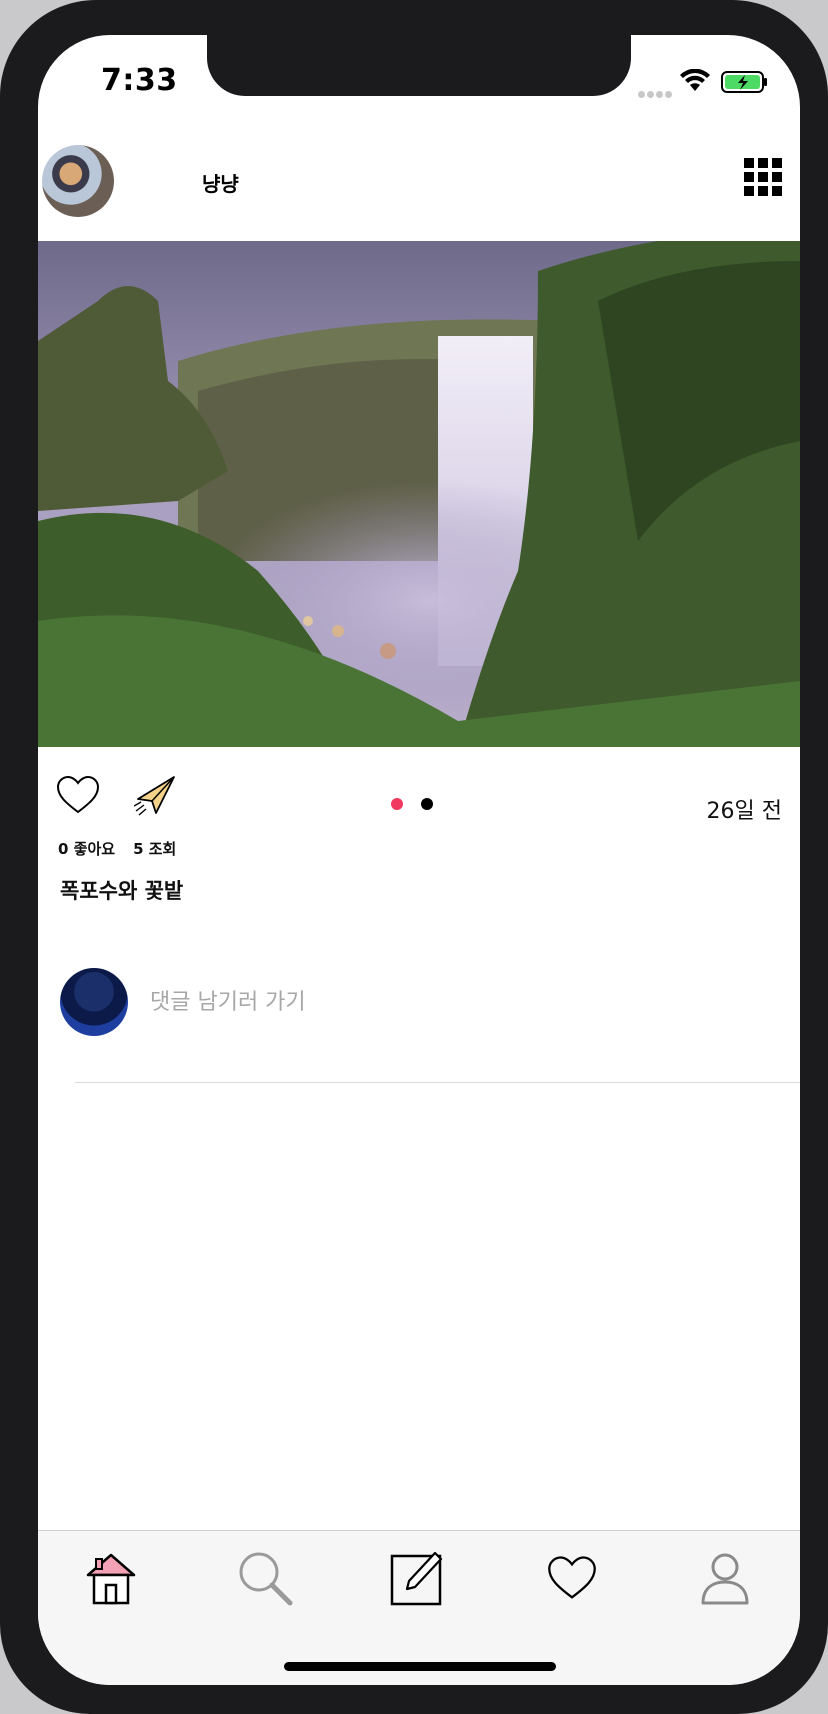 This screenshot has width=828, height=1714. What do you see at coordinates (397, 804) in the screenshot?
I see `page-dot-active` at bounding box center [397, 804].